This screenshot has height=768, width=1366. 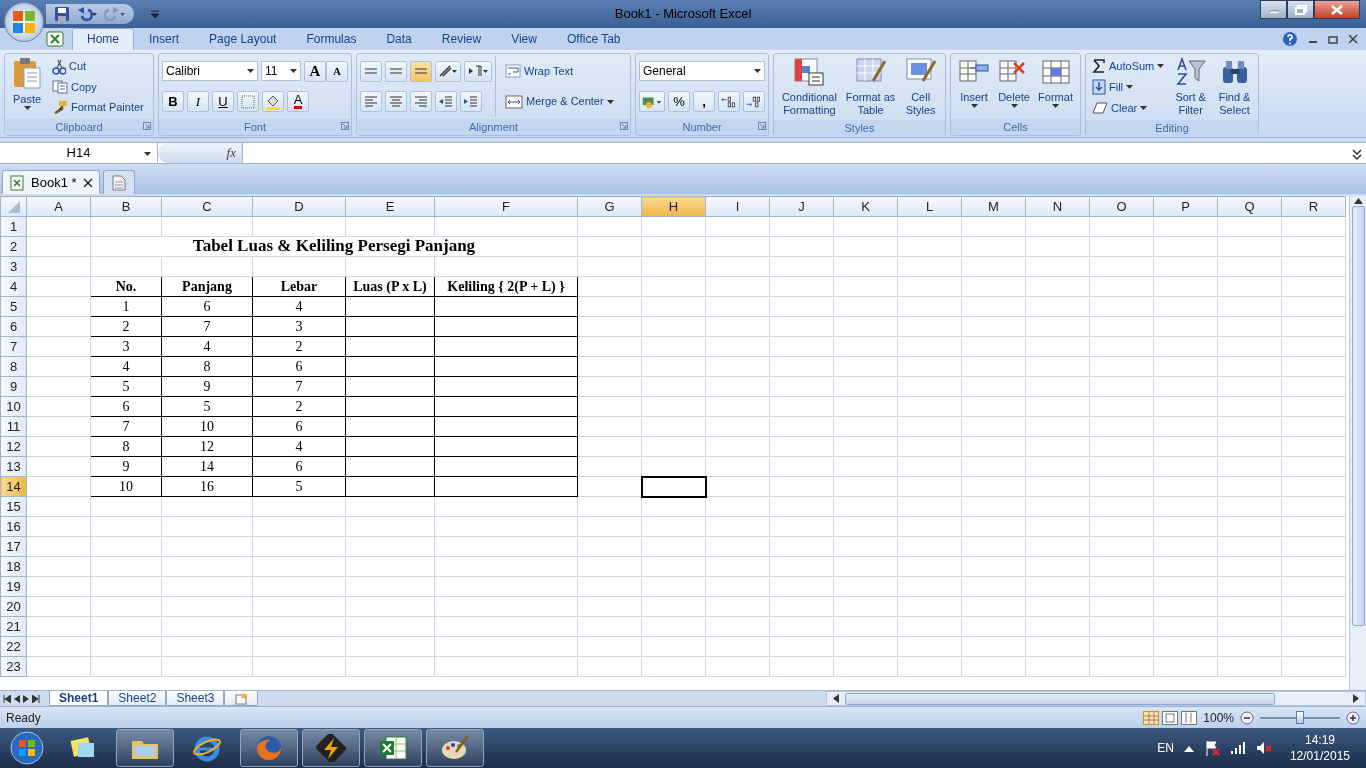 What do you see at coordinates (13, 526) in the screenshot?
I see `row-header: 16` at bounding box center [13, 526].